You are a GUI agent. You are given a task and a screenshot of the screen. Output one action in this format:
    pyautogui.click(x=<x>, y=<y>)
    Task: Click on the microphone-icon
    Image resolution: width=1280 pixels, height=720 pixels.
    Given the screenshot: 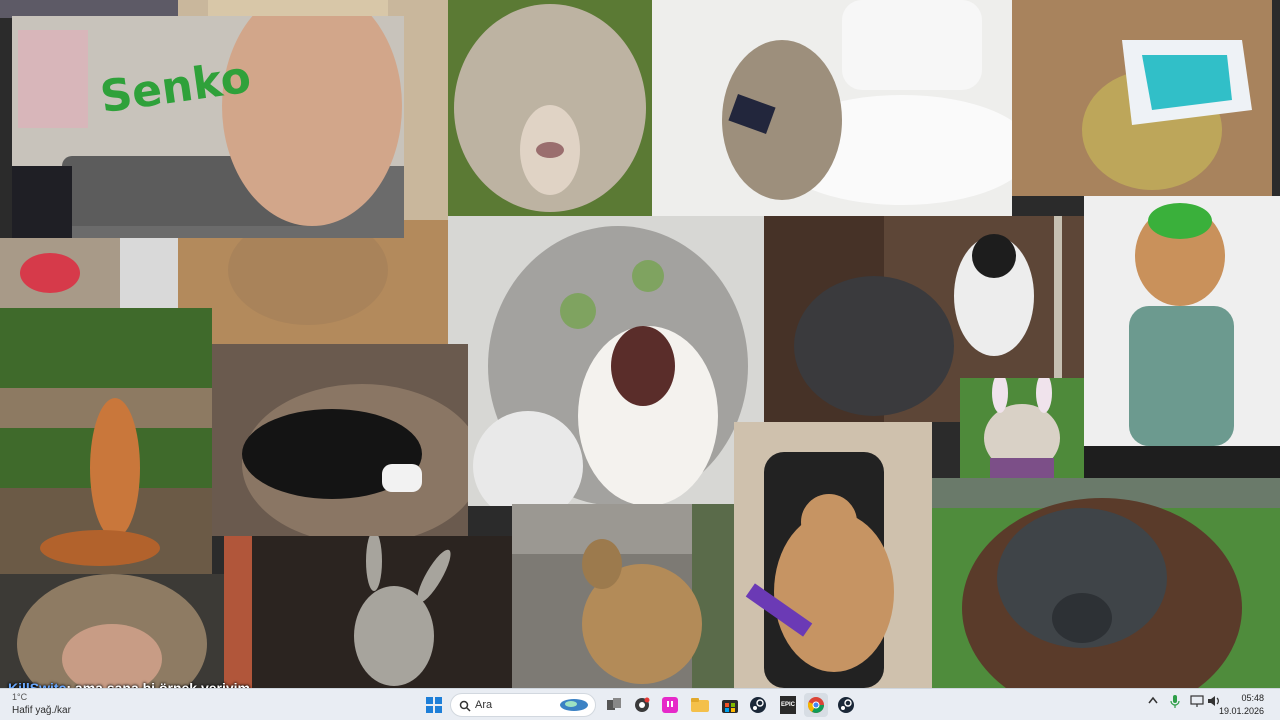 What is the action you would take?
    pyautogui.click(x=1175, y=701)
    